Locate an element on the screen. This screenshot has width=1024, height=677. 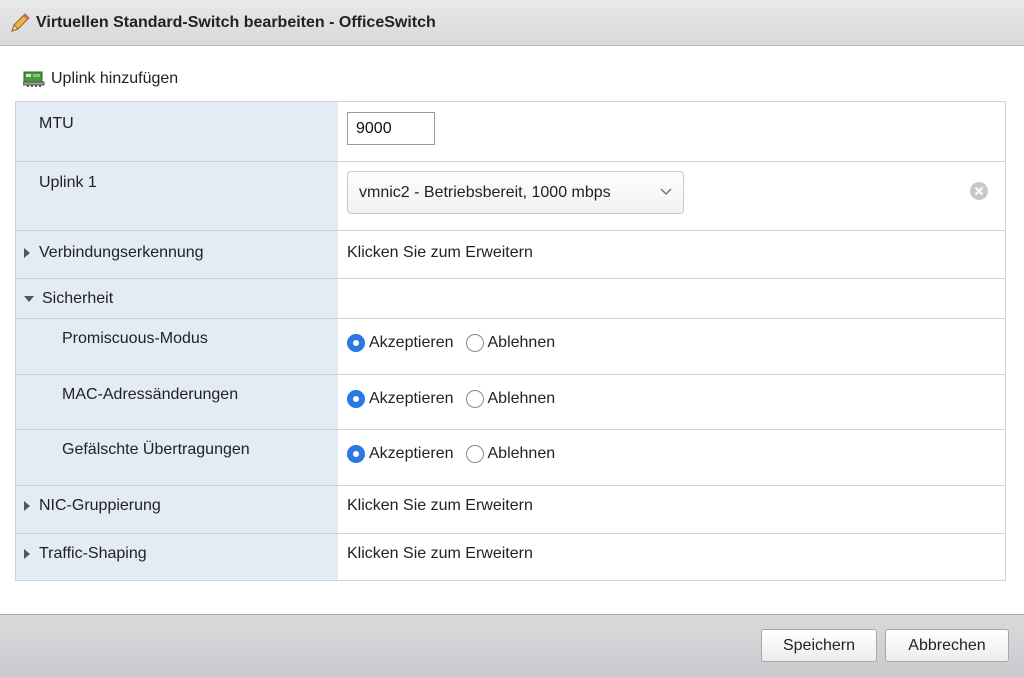
security-toggle: Sicherheit is located at coordinates (68, 299).